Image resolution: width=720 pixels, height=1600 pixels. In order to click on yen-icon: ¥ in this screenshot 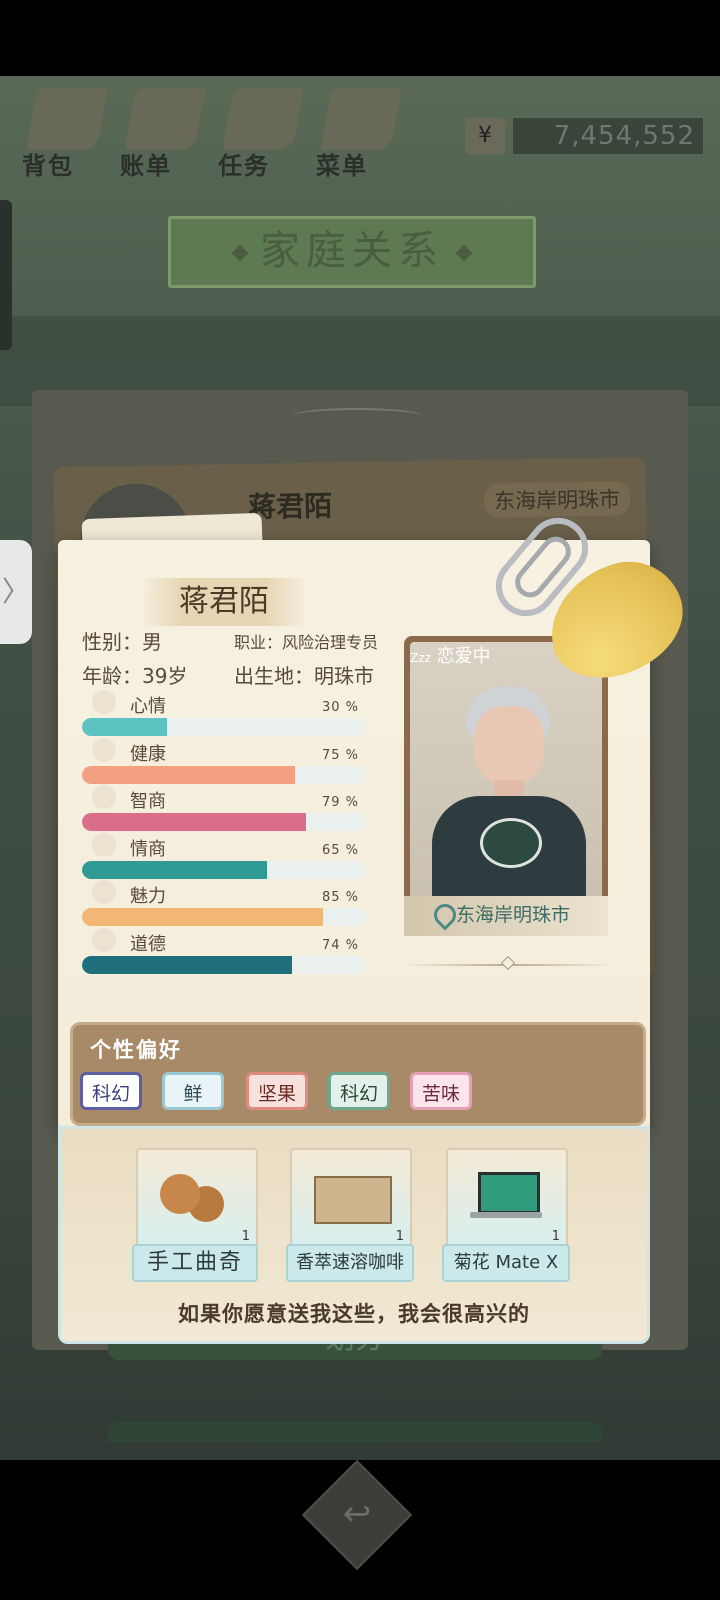, I will do `click(485, 136)`.